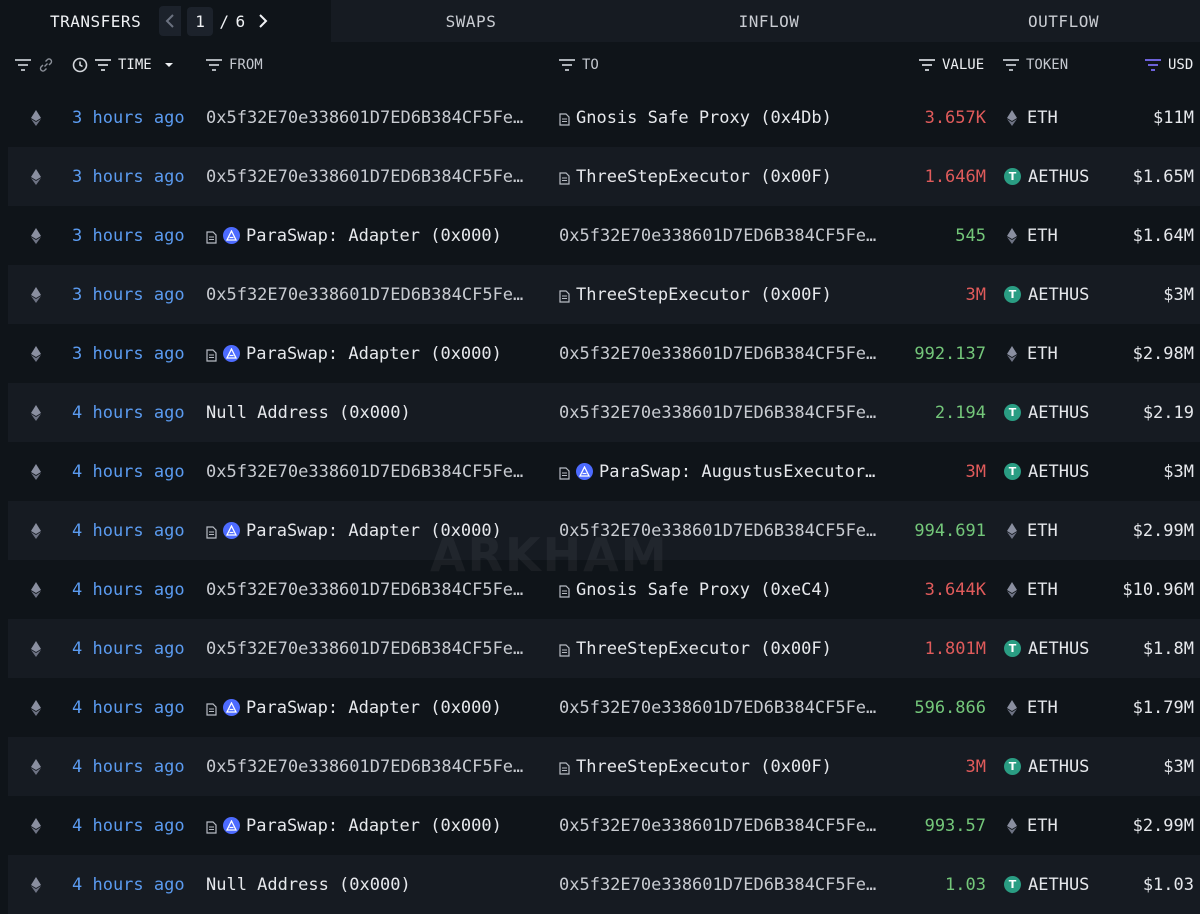 The width and height of the screenshot is (1200, 914). I want to click on to-cell: Gnosis Safe Proxy (0x4Db), so click(695, 117).